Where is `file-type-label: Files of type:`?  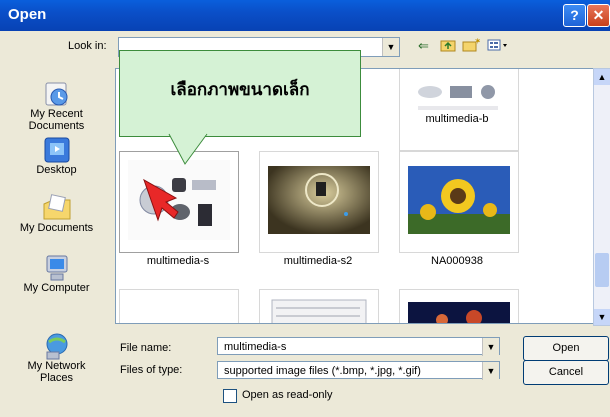
file-type-label: Files of type: is located at coordinates (151, 370).